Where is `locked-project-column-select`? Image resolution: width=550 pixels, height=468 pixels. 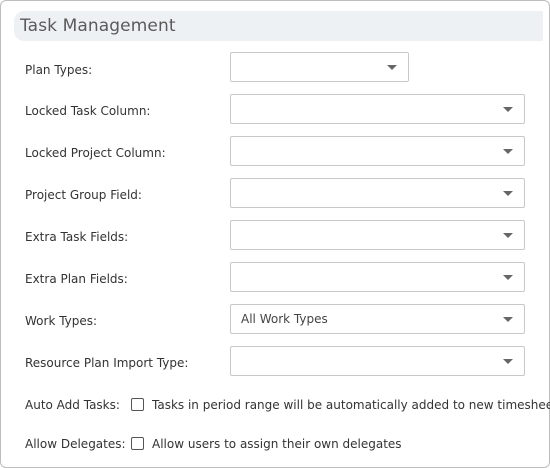
locked-project-column-select is located at coordinates (377, 151).